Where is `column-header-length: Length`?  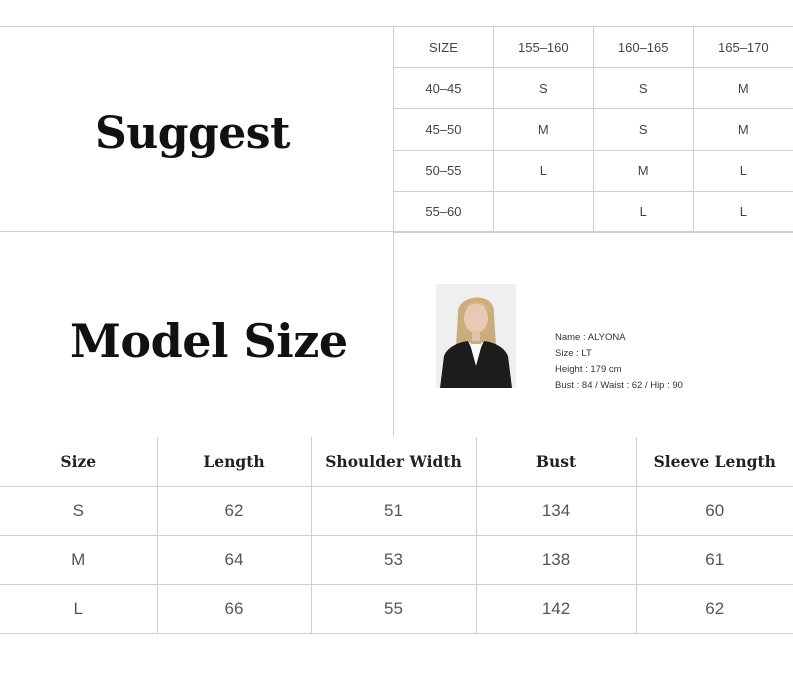
column-header-length: Length is located at coordinates (234, 462).